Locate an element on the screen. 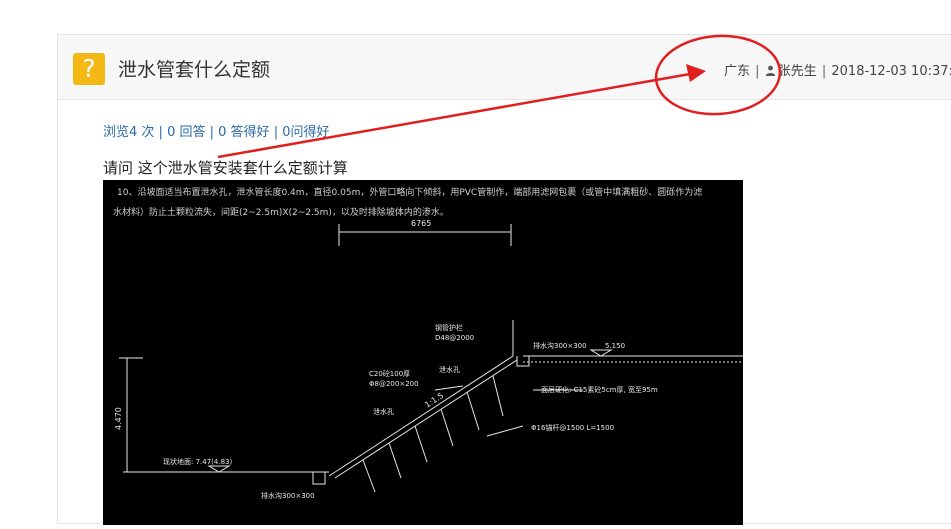 Image resolution: width=951 pixels, height=529 pixels. label-elev-bottom: 现状地面: 7.47(4.83) is located at coordinates (197, 461).